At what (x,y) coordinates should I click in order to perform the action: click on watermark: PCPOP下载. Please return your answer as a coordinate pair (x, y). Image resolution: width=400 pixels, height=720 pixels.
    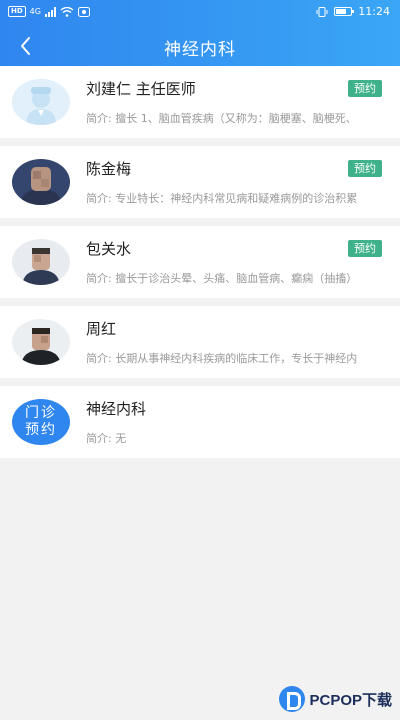
    Looking at the image, I should click on (335, 699).